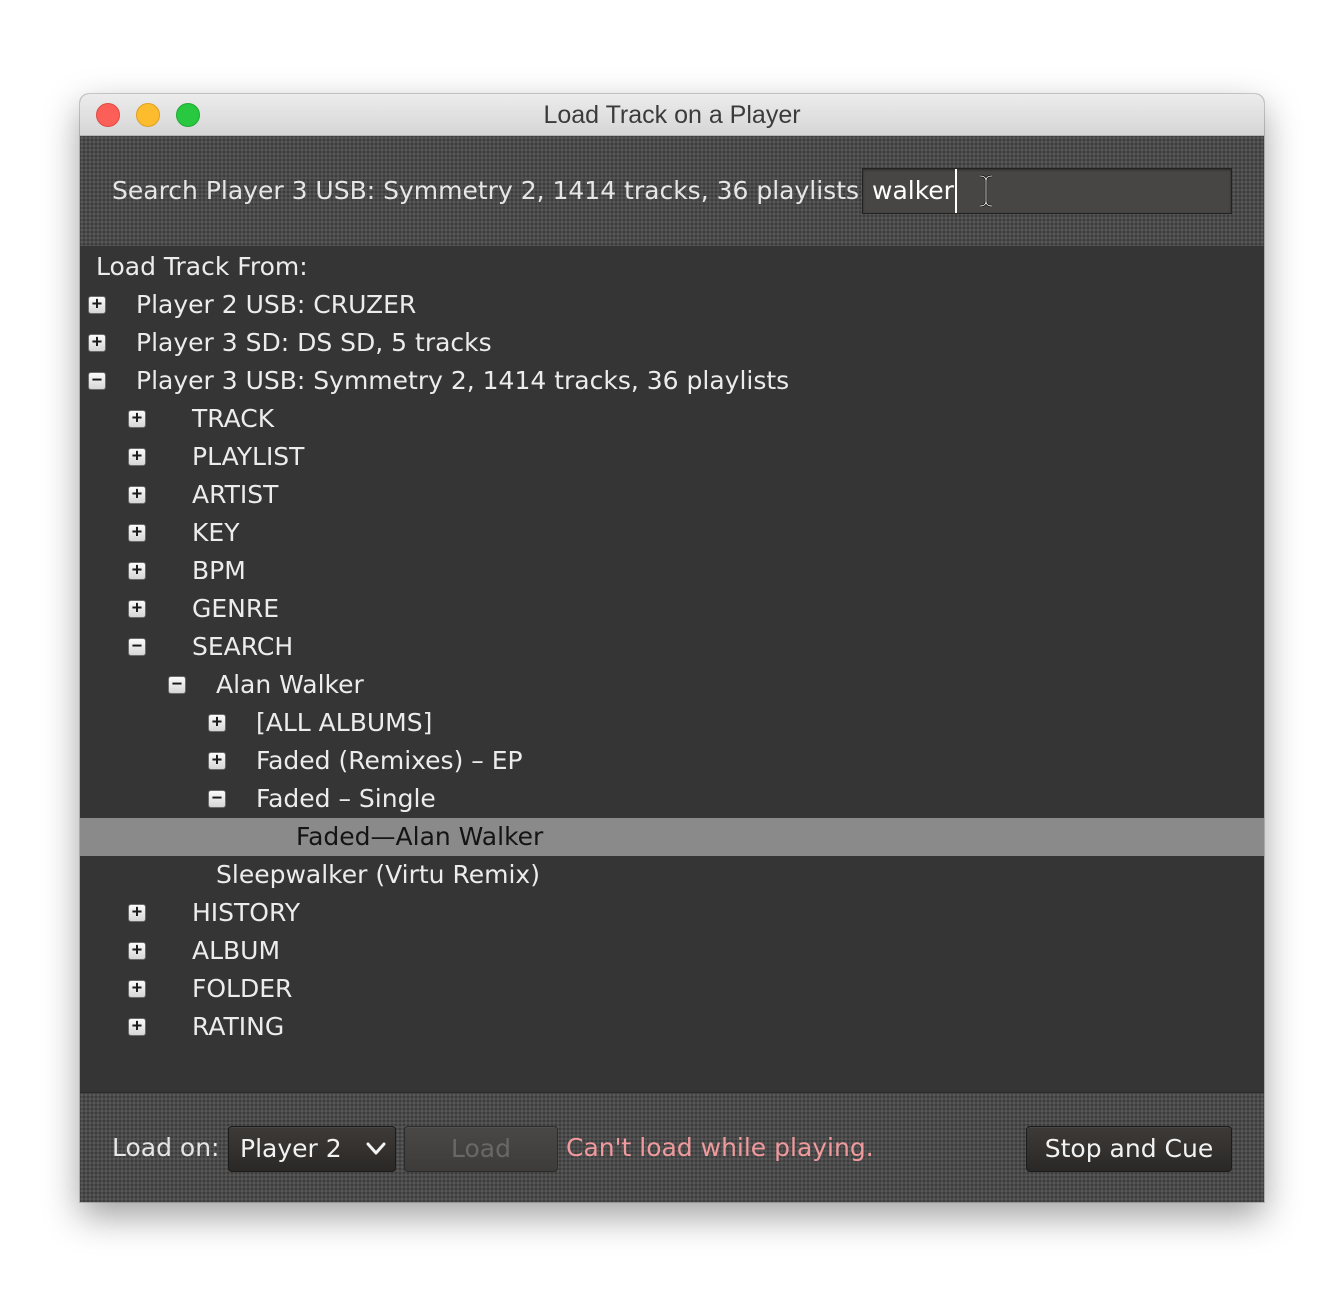 This screenshot has height=1296, width=1344. What do you see at coordinates (672, 761) in the screenshot?
I see `tree-node: + Faded (Remixes) – EP` at bounding box center [672, 761].